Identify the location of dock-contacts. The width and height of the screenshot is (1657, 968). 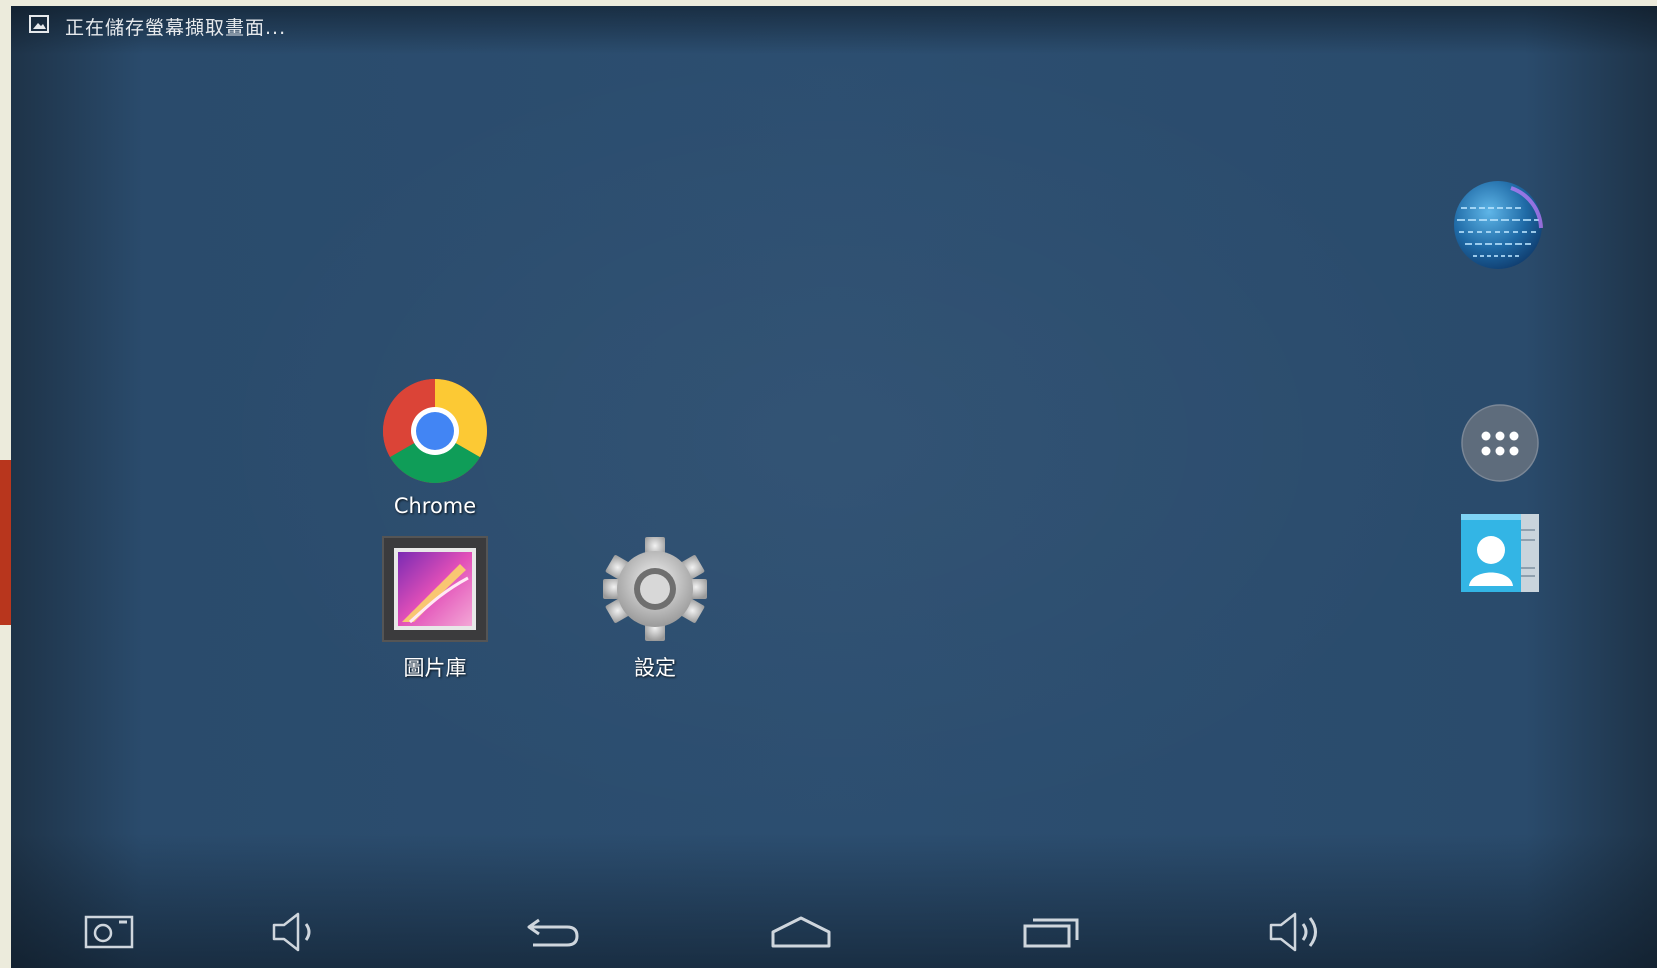
(1500, 553).